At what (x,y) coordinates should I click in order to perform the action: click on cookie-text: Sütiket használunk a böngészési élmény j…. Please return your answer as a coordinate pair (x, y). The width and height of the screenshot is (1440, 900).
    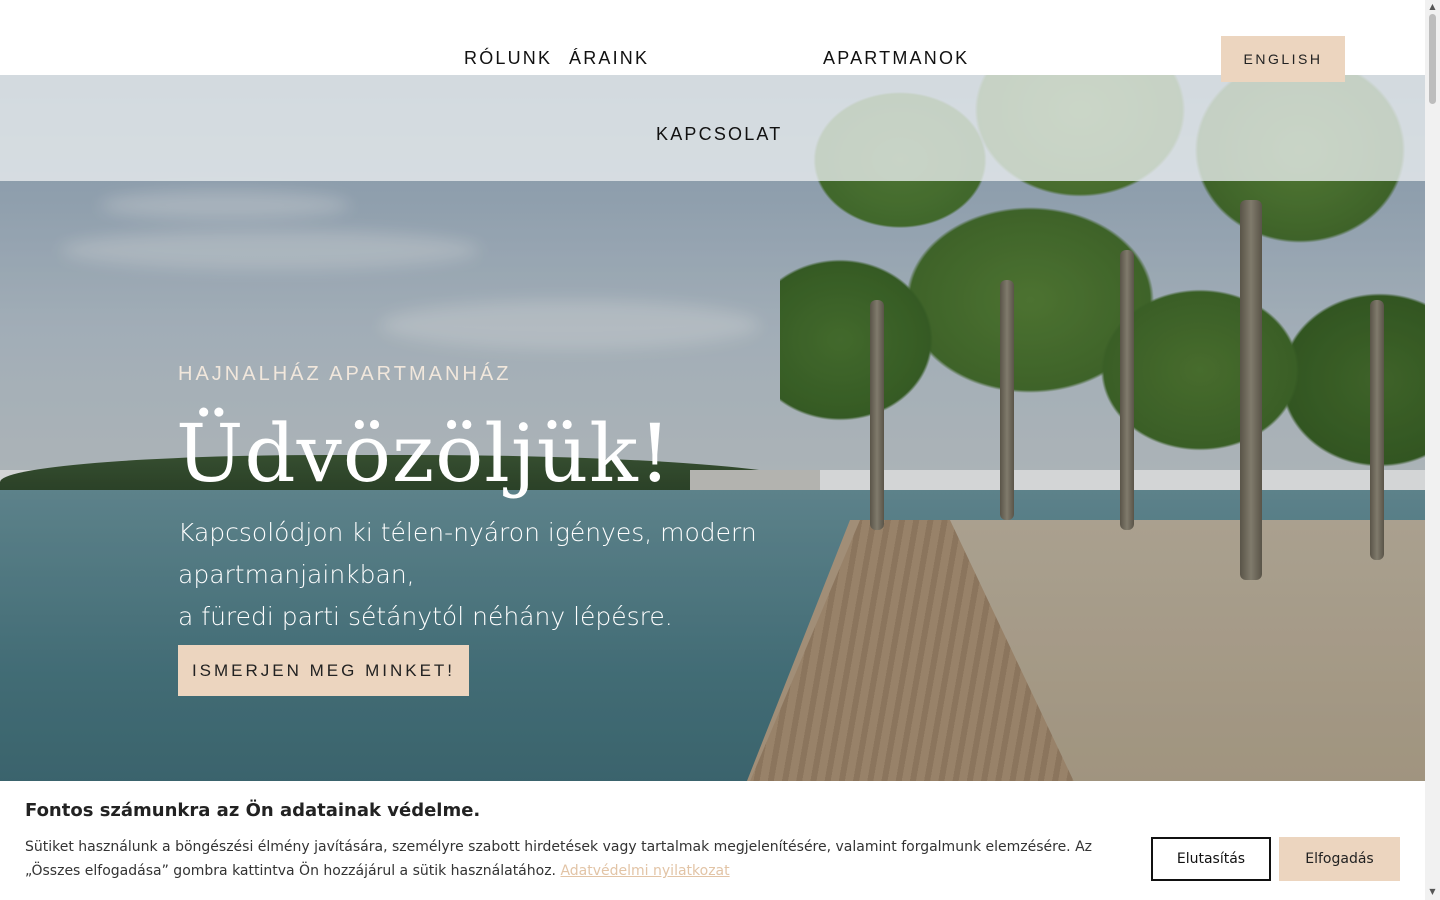
    Looking at the image, I should click on (582, 859).